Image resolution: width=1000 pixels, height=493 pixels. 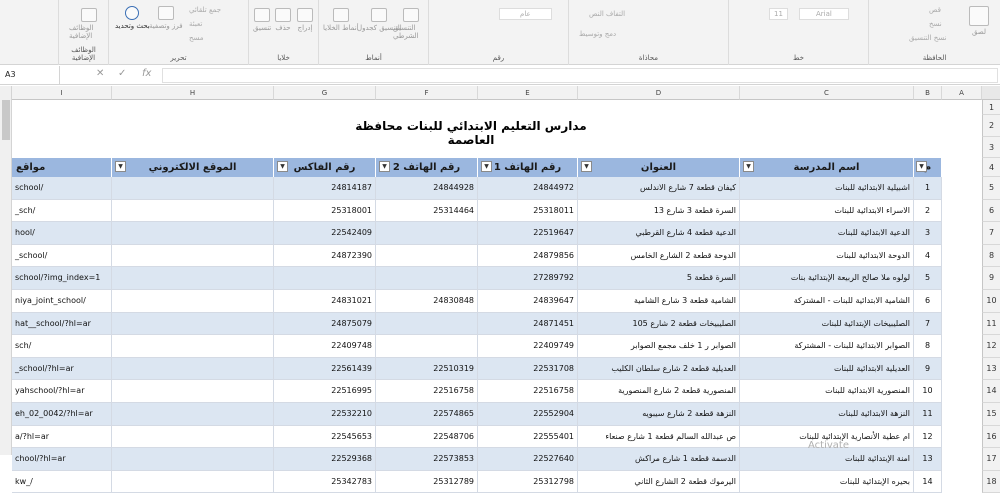 What do you see at coordinates (62, 324) in the screenshot?
I see `cell-site: hat__school/?hl=ar` at bounding box center [62, 324].